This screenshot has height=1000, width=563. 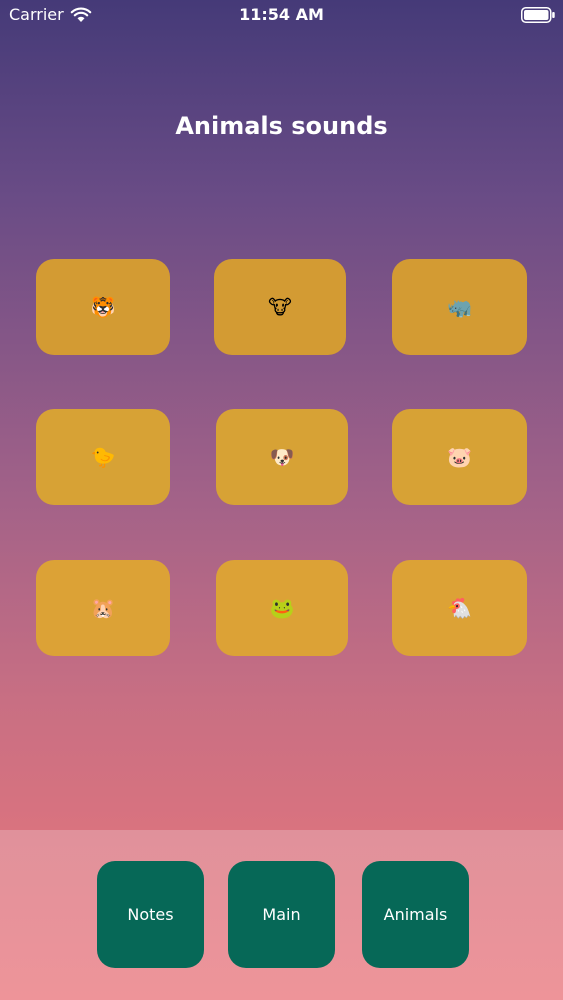 I want to click on main-button: Main, so click(x=281, y=914).